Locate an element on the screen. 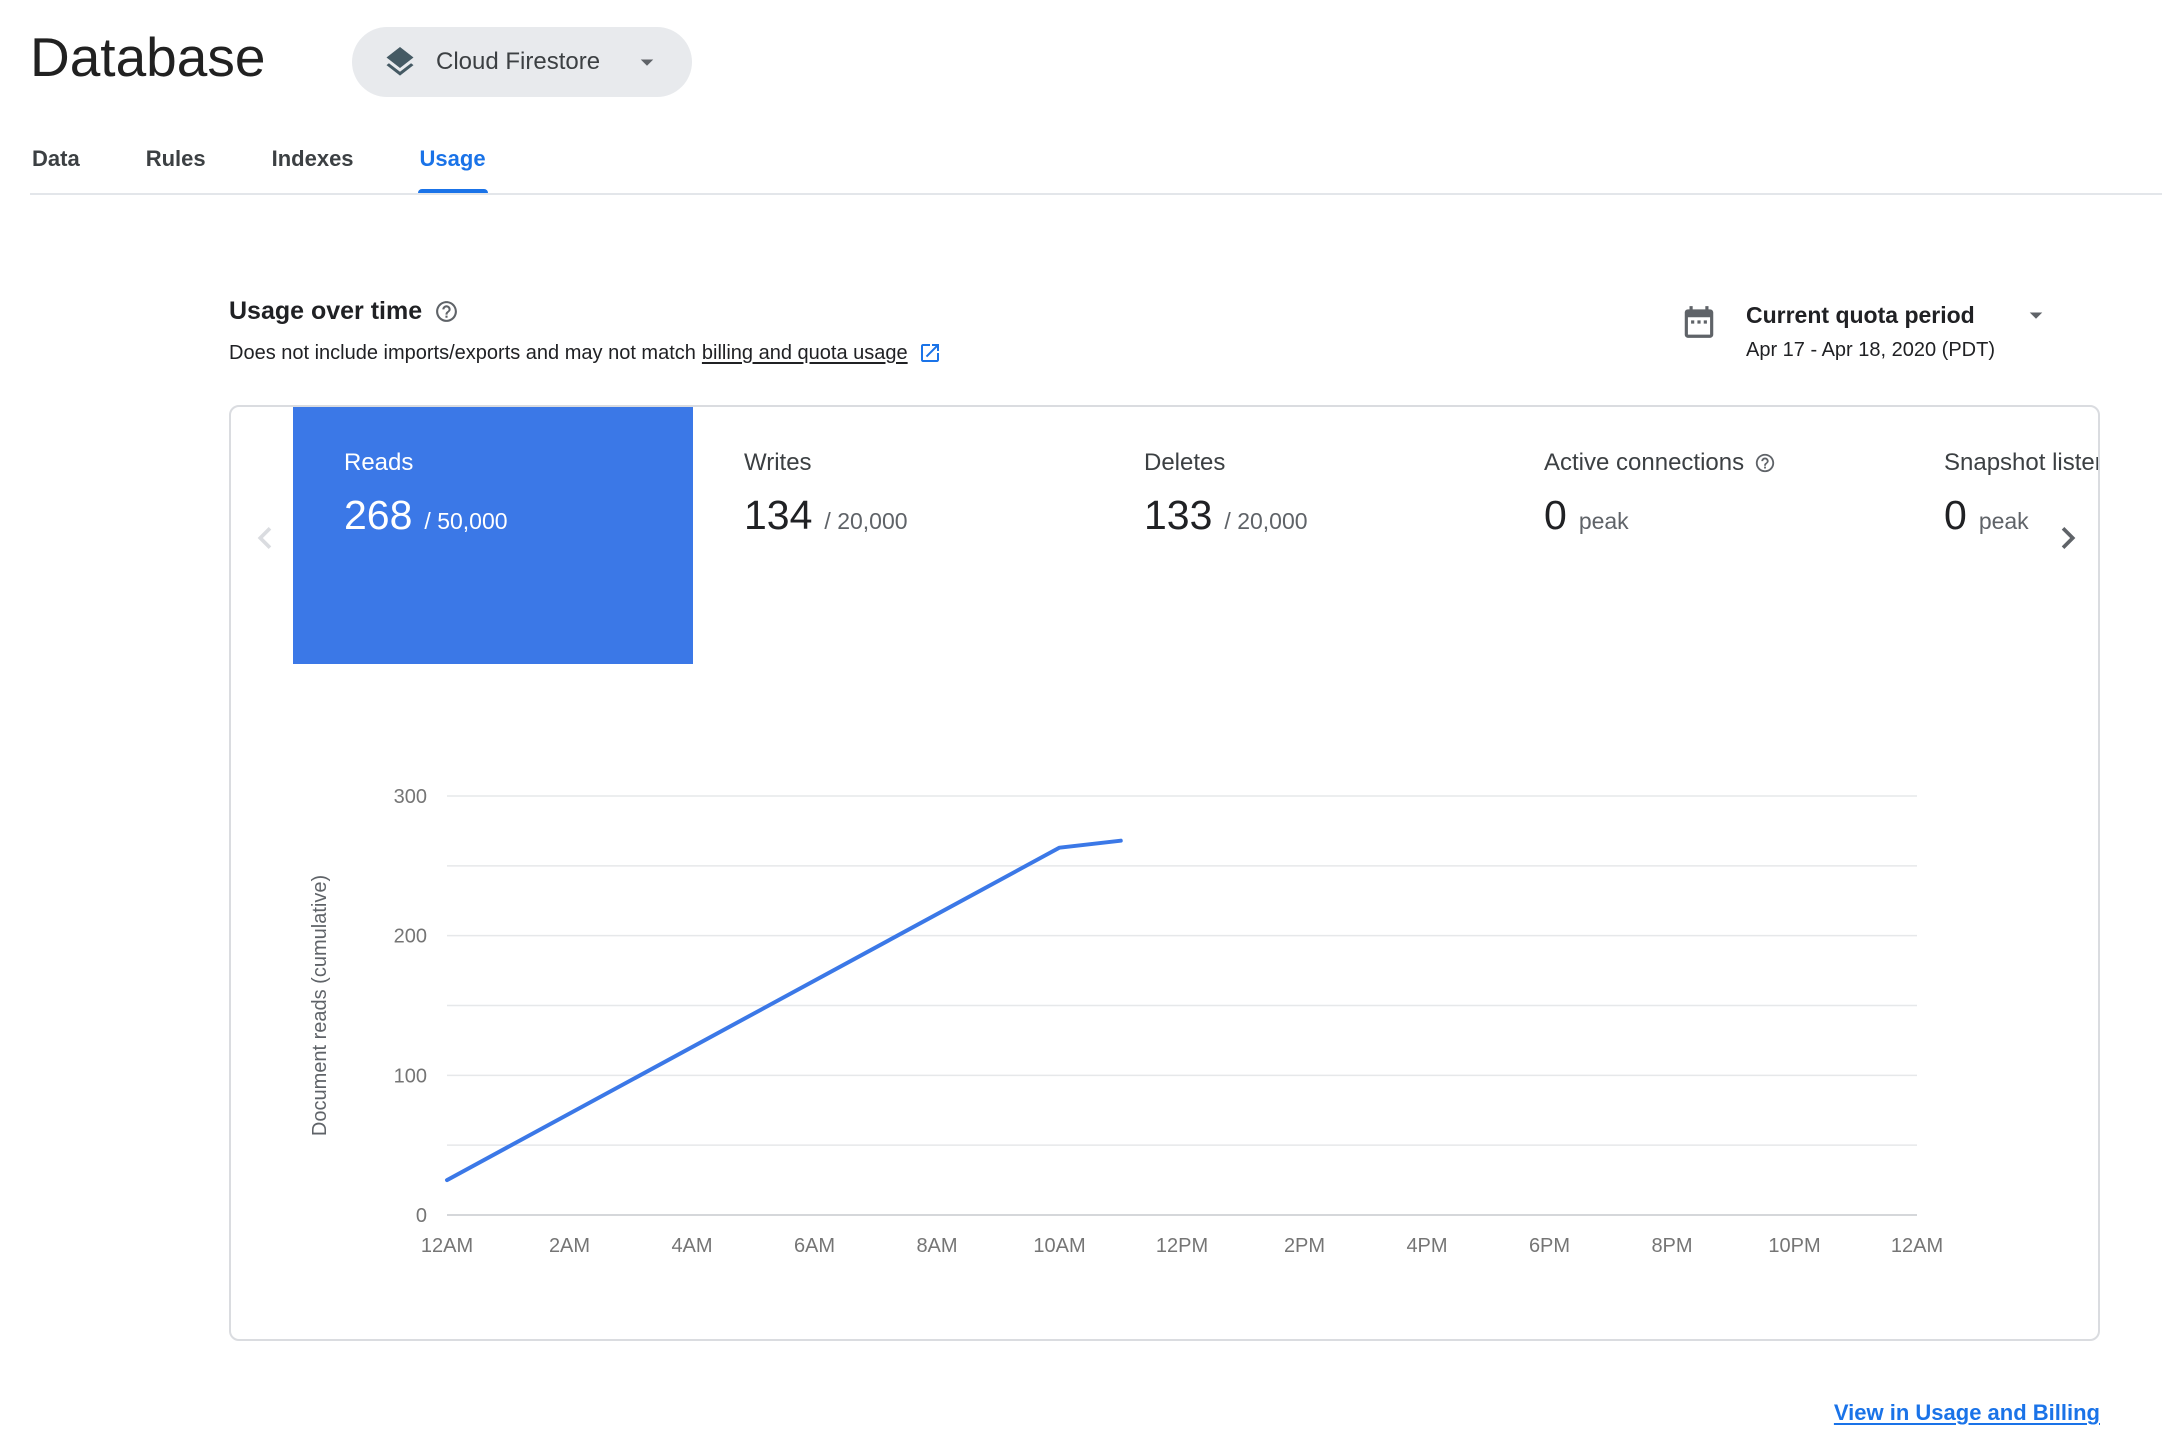 Image resolution: width=2162 pixels, height=1456 pixels. metric-value: 268 is located at coordinates (378, 515).